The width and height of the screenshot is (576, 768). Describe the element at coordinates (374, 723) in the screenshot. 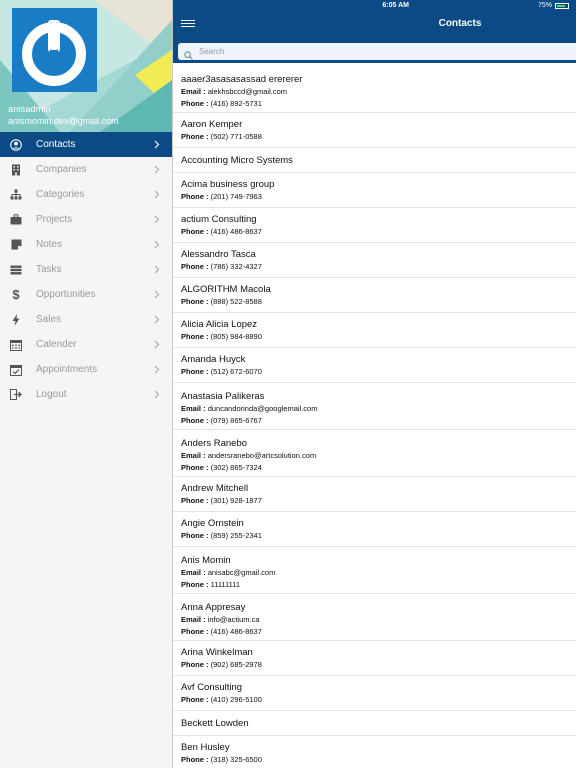

I see `contact-row: Beckett Lowden` at that location.